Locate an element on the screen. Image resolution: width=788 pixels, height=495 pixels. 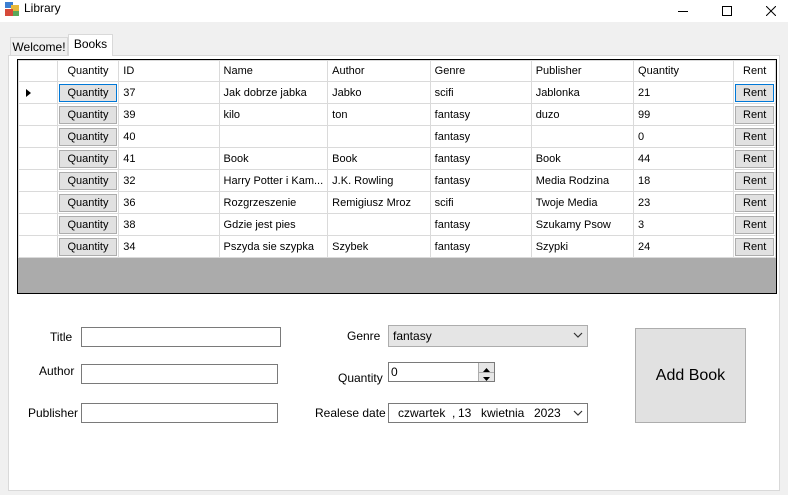
quantity-value-cell: 21 is located at coordinates (684, 92).